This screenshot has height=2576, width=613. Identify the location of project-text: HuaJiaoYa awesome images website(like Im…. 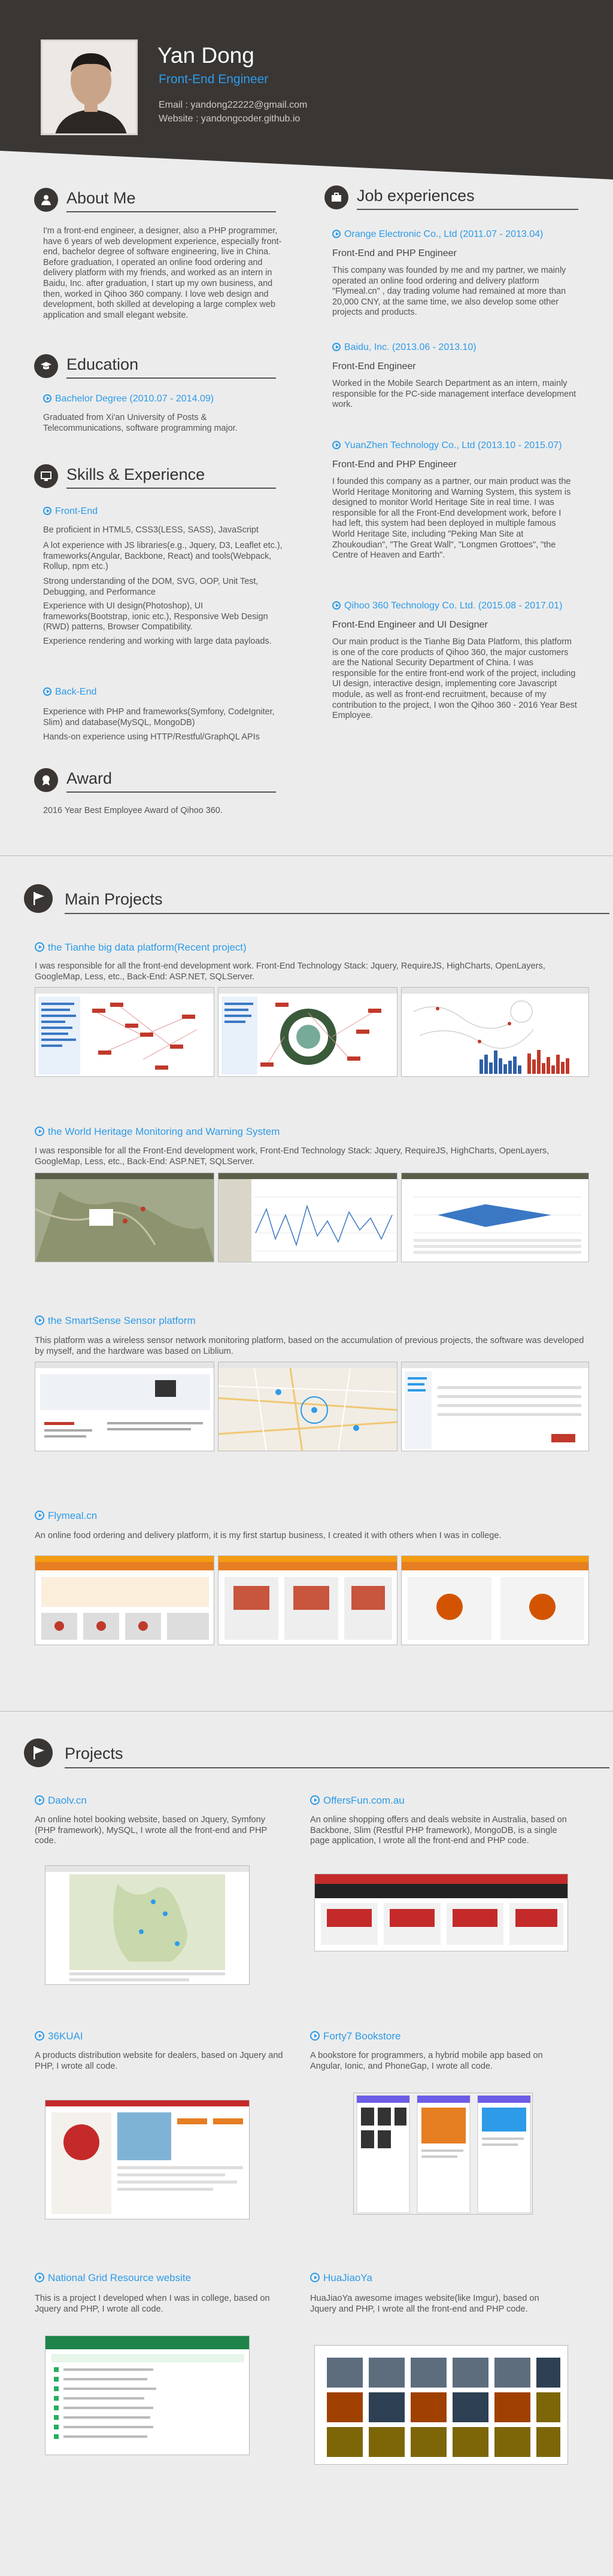
(424, 2304).